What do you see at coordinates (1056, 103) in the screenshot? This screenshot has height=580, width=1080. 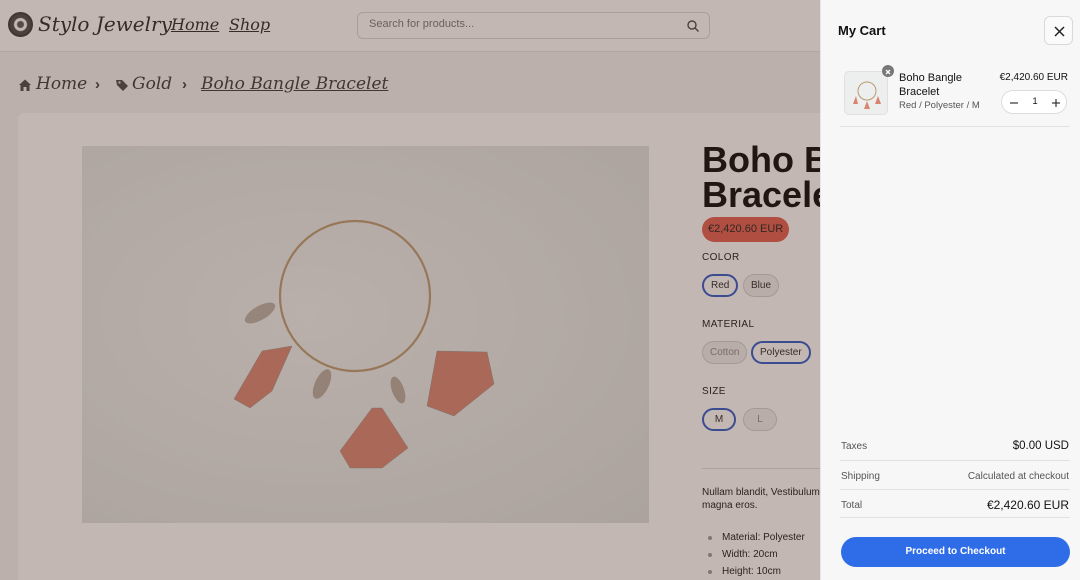 I see `increase-quantity-button` at bounding box center [1056, 103].